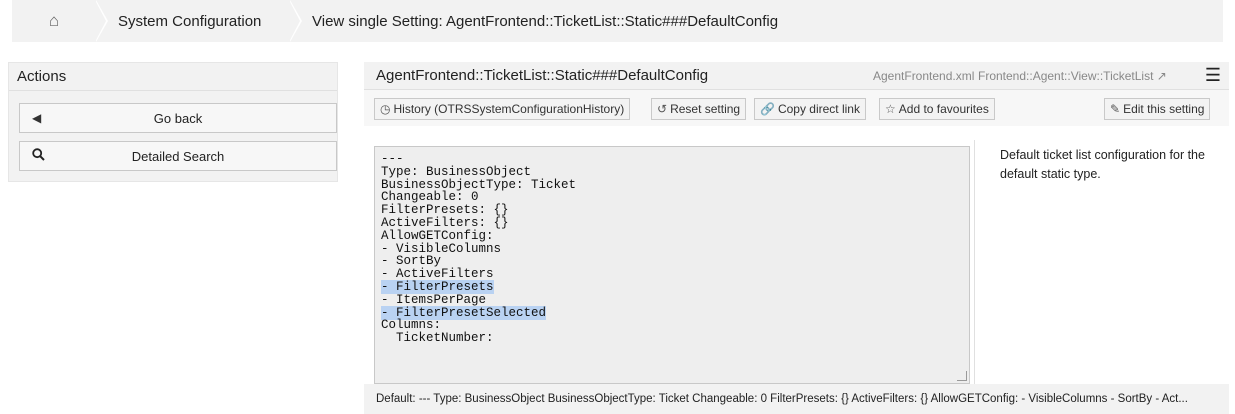 The width and height of the screenshot is (1235, 414). I want to click on reset-setting-button: ↺ Reset setting, so click(699, 109).